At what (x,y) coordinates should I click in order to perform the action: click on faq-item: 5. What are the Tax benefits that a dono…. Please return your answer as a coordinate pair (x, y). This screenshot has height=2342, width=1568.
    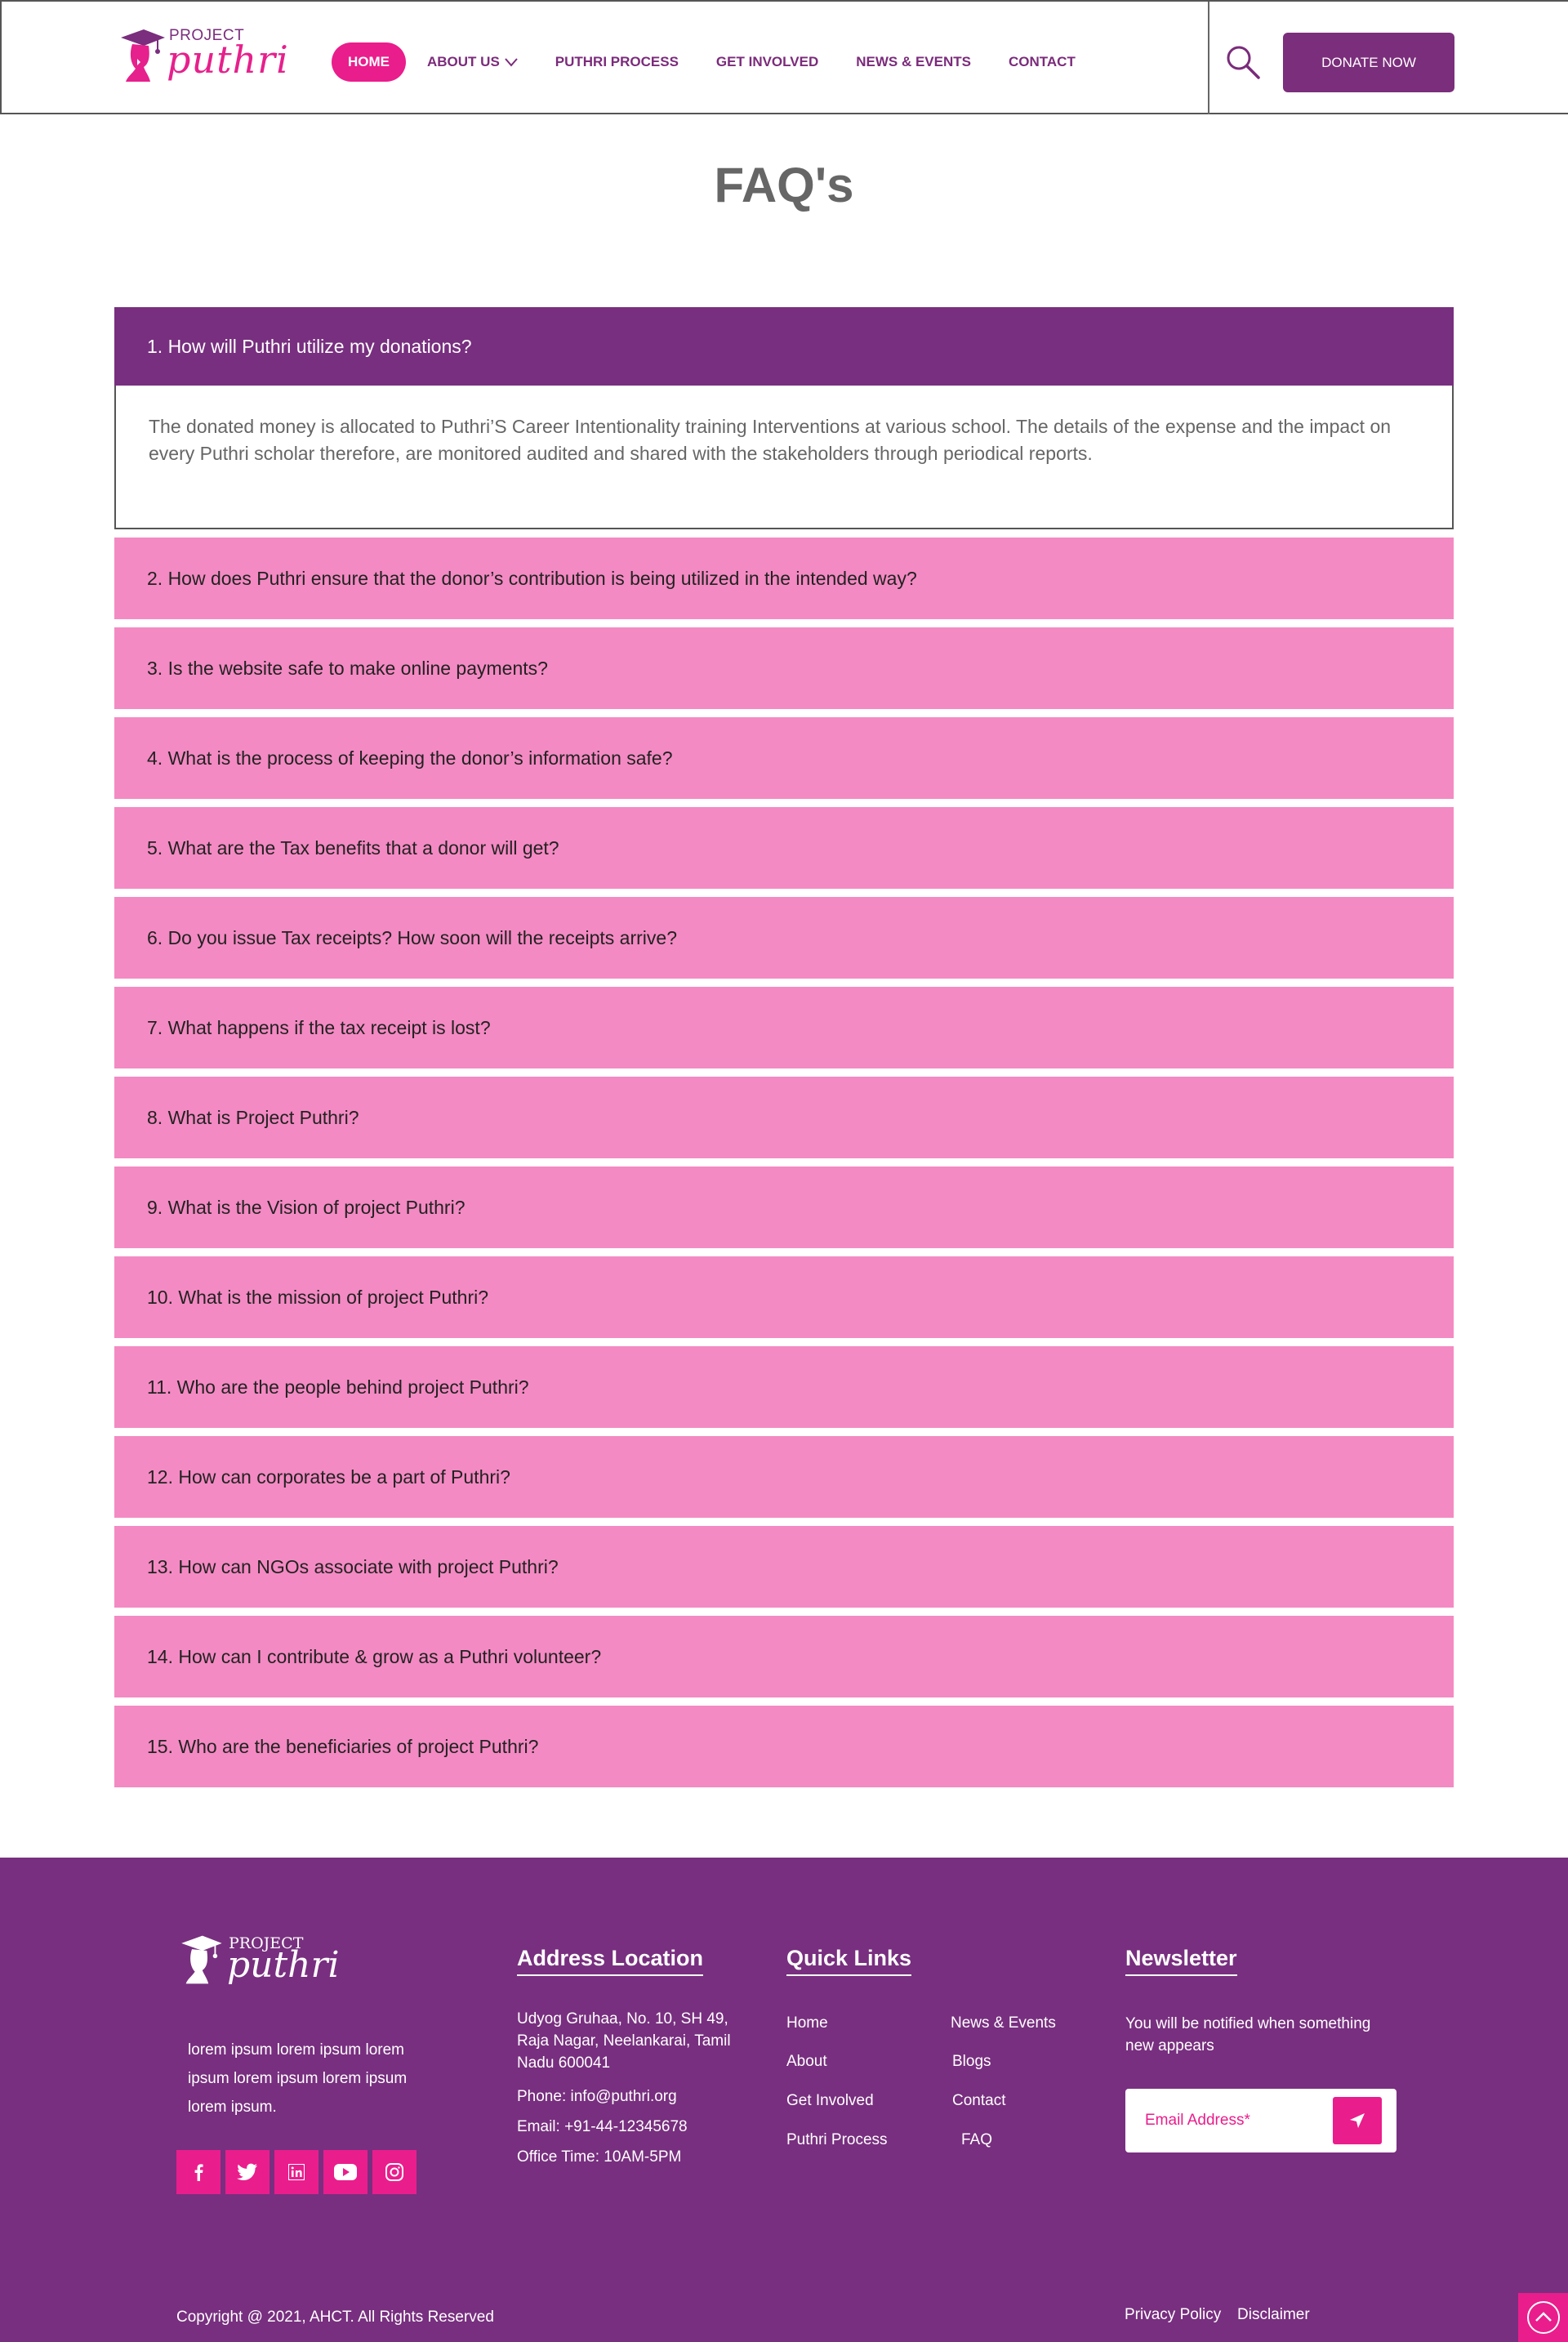
    Looking at the image, I should click on (784, 848).